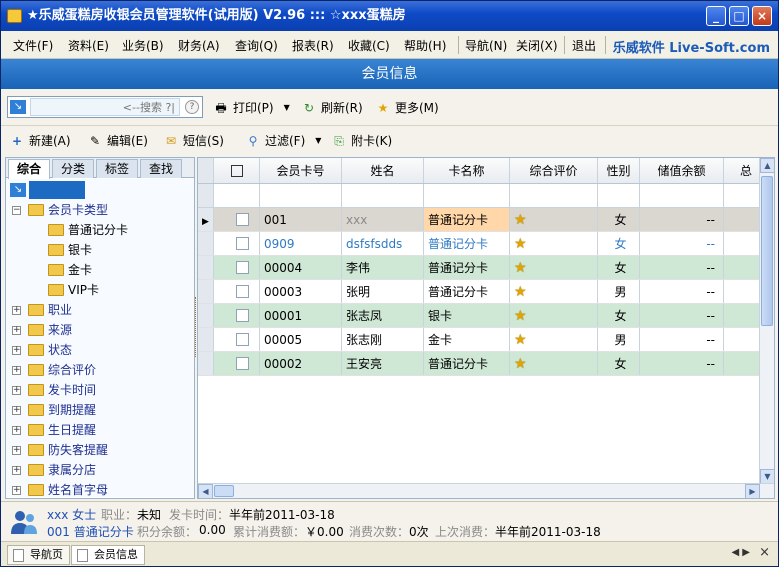 The image size is (779, 567). What do you see at coordinates (740, 552) in the screenshot?
I see `tab-scroll-arrows: ◀ ▶` at bounding box center [740, 552].